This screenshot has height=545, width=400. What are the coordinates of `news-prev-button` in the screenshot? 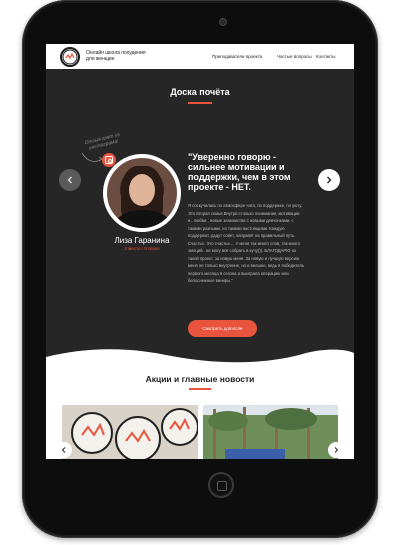 It's located at (64, 450).